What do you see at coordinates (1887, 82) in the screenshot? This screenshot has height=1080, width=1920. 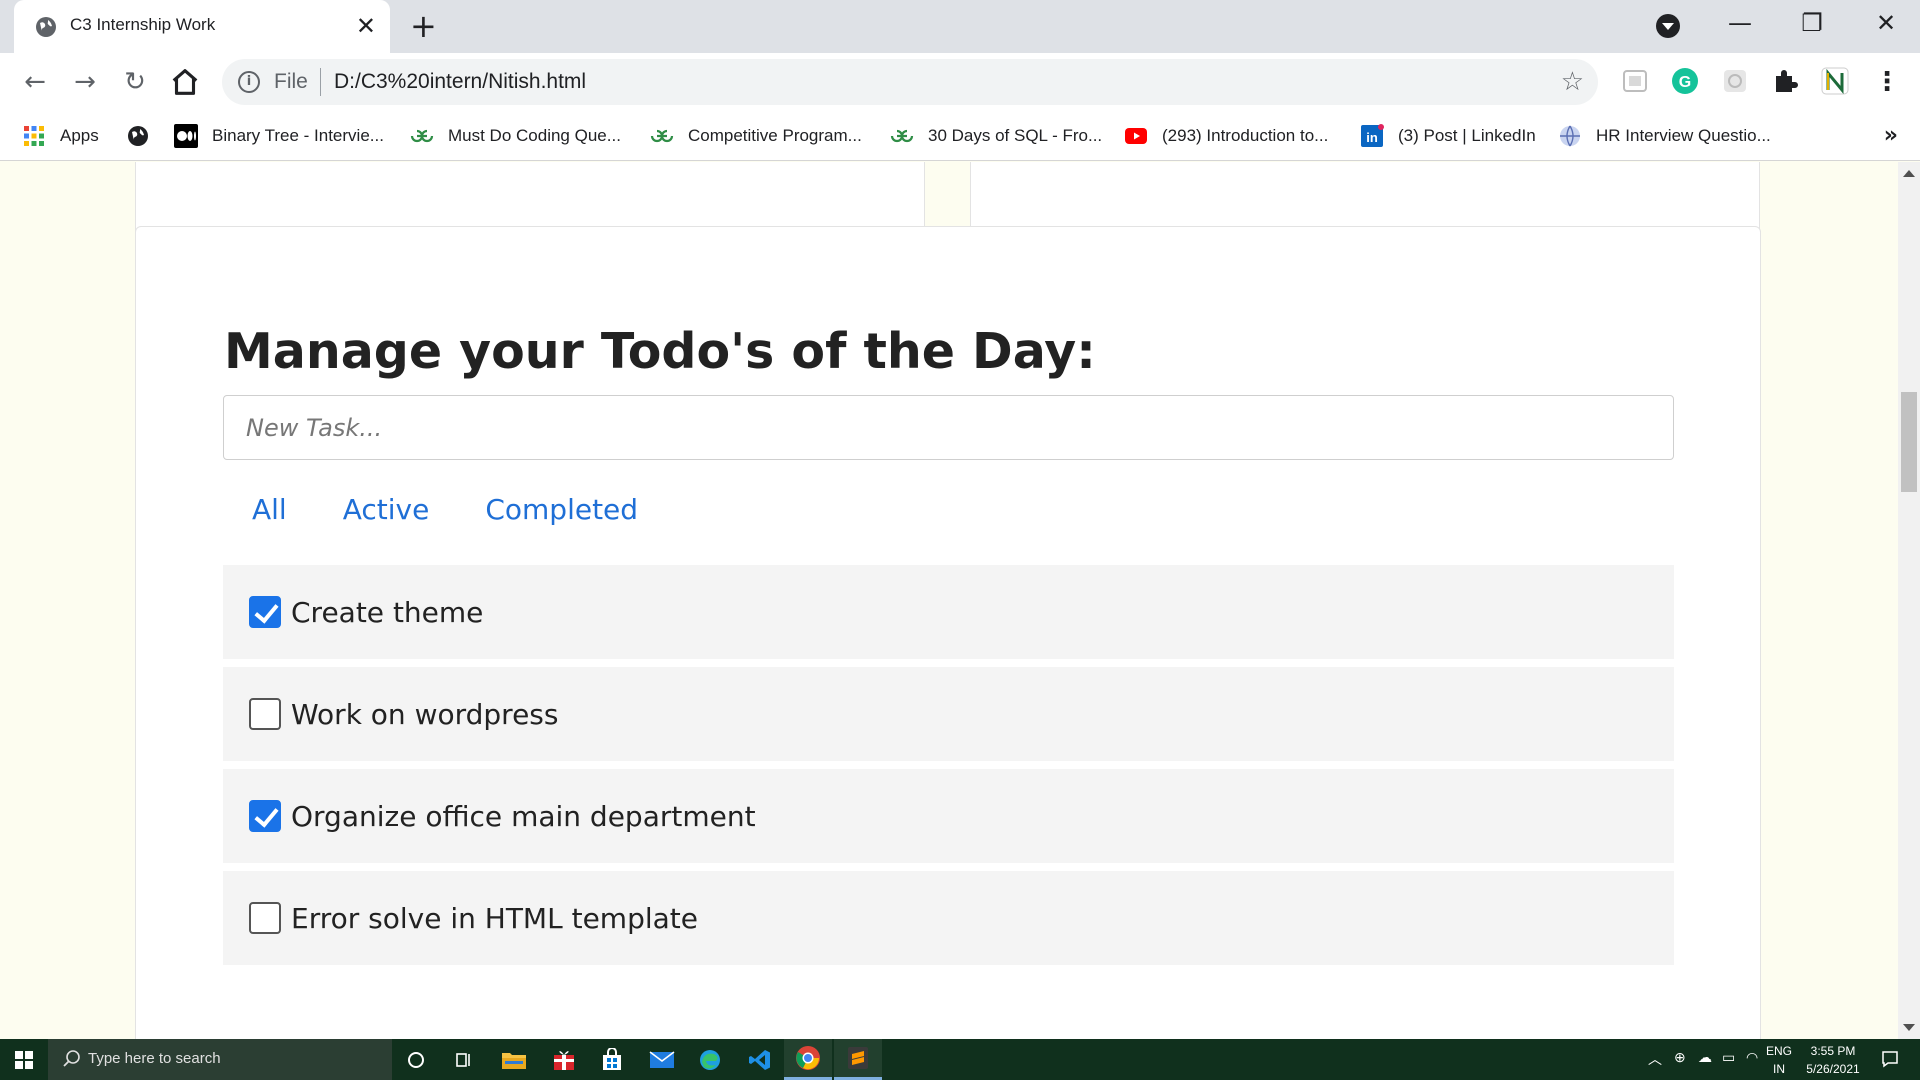 I see `chrome-menu-icon: ⋮` at bounding box center [1887, 82].